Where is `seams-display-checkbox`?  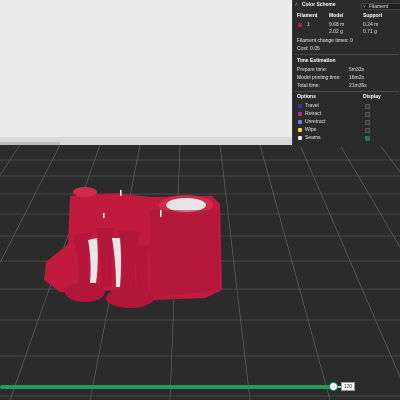 seams-display-checkbox is located at coordinates (367, 138).